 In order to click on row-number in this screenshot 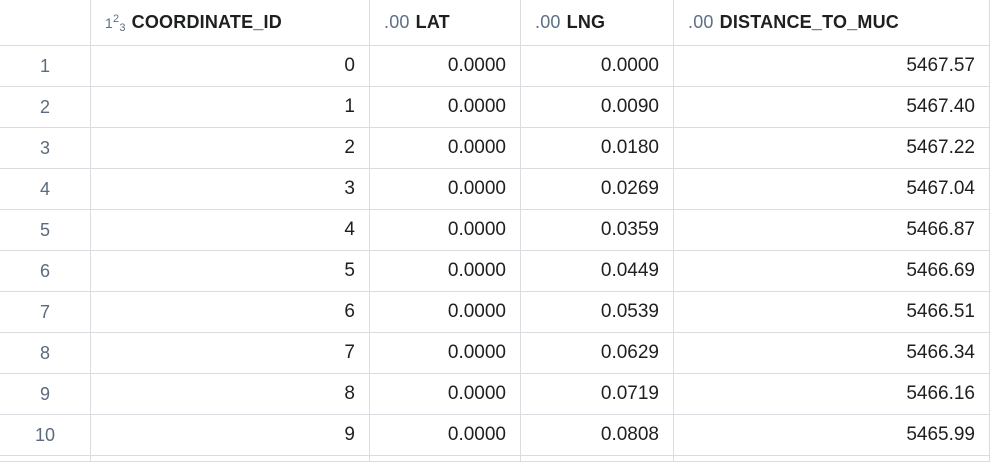, I will do `click(45, 459)`.